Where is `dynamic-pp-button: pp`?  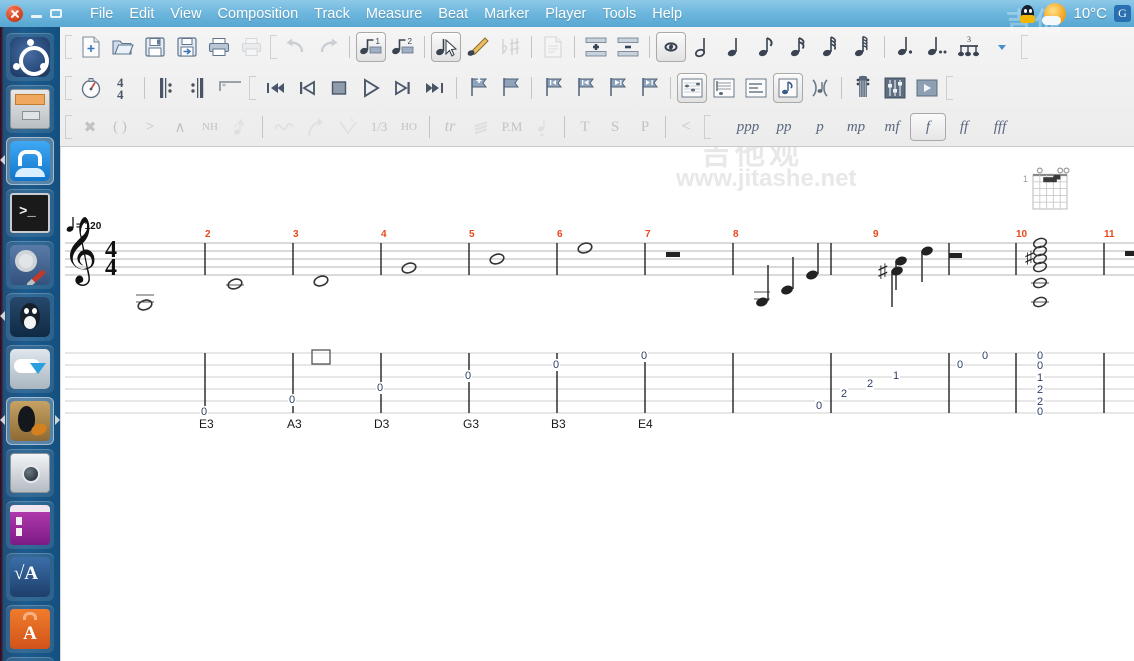 dynamic-pp-button: pp is located at coordinates (784, 127).